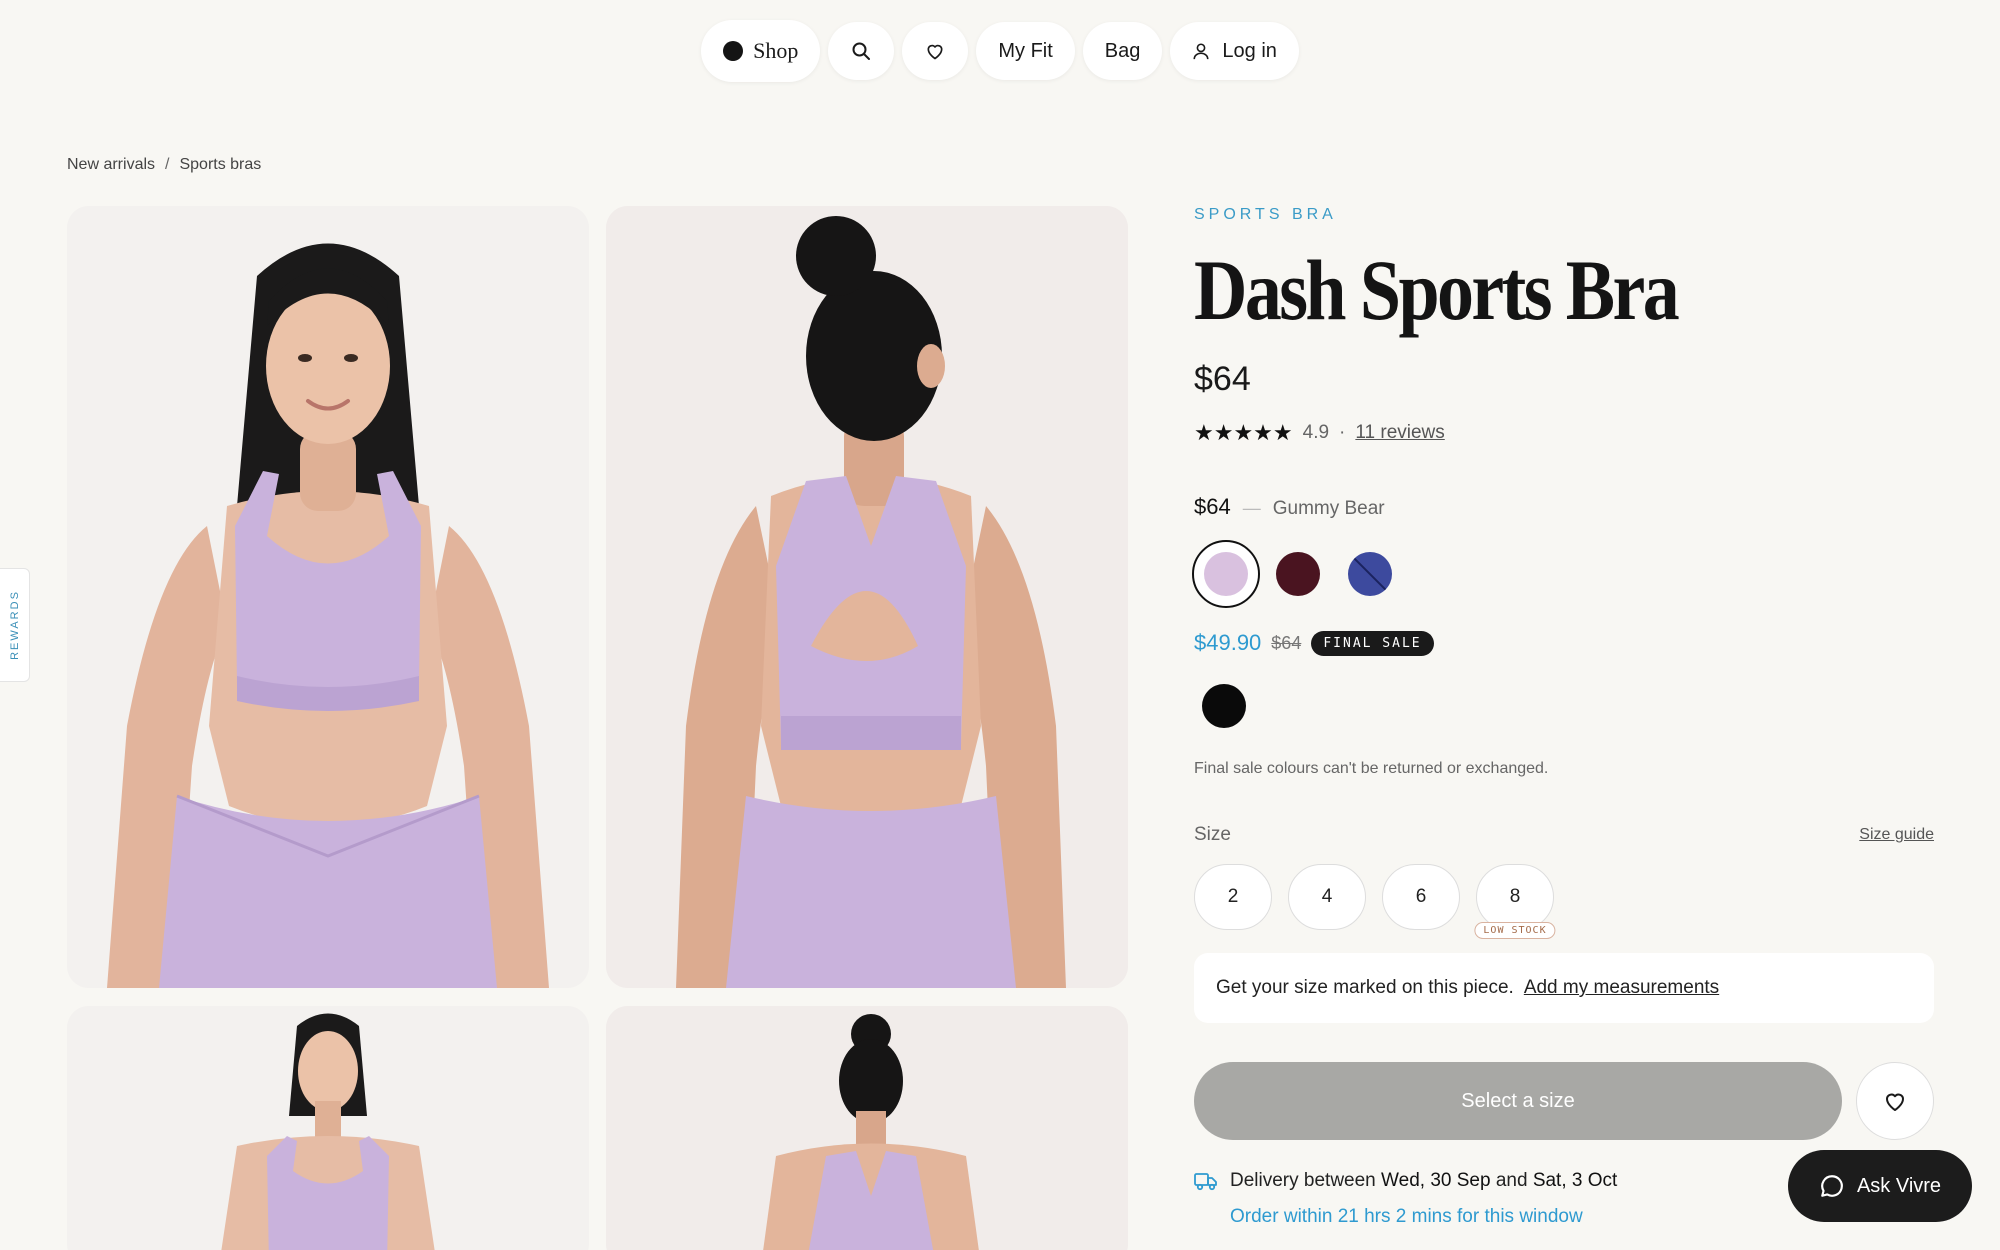 The image size is (2000, 1250). Describe the element at coordinates (1437, 290) in the screenshot. I see `product-title: Dash Sports Bra` at that location.